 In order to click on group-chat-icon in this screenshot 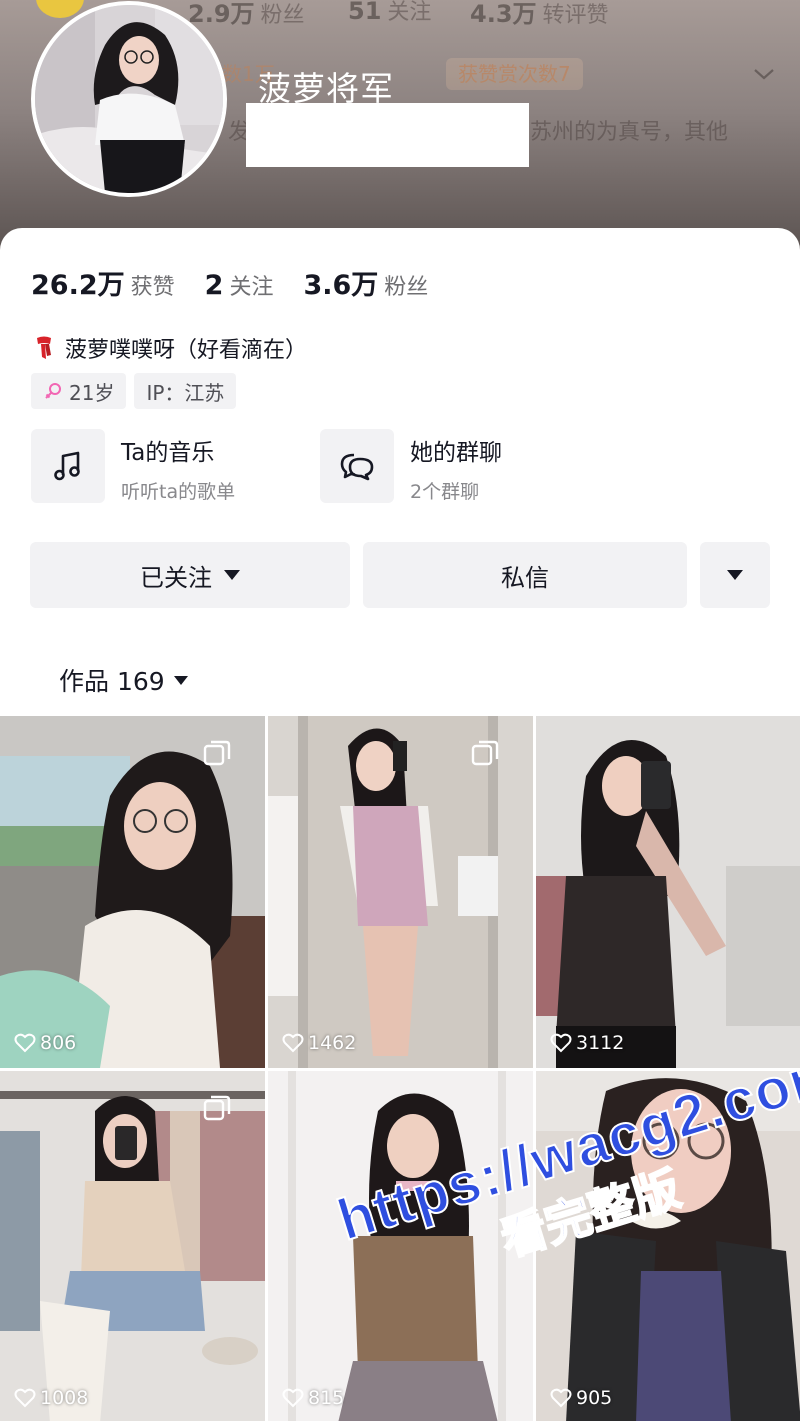, I will do `click(357, 467)`.